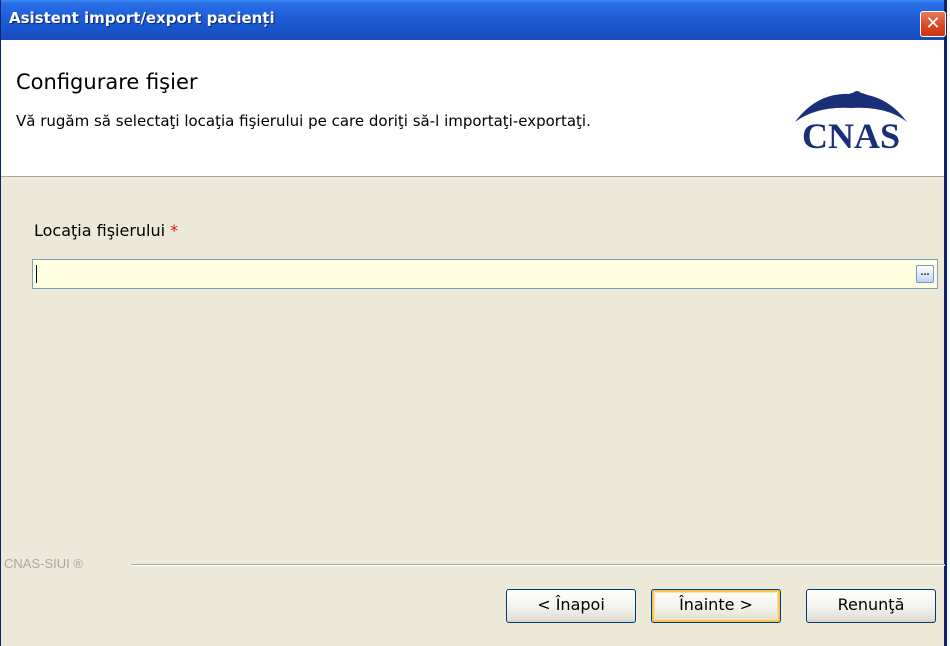 The width and height of the screenshot is (950, 646). Describe the element at coordinates (871, 606) in the screenshot. I see `cancel-button: Renunţă` at that location.